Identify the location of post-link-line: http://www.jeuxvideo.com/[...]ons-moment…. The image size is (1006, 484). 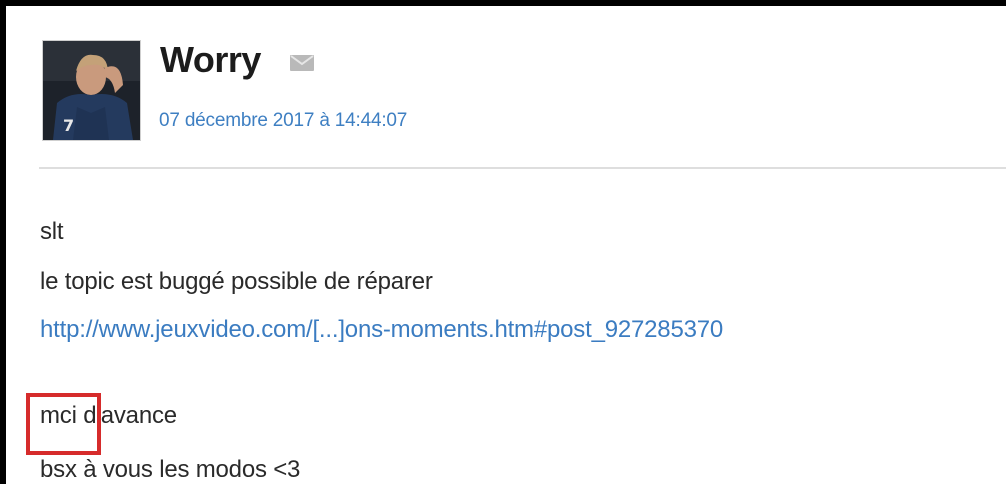
(381, 330).